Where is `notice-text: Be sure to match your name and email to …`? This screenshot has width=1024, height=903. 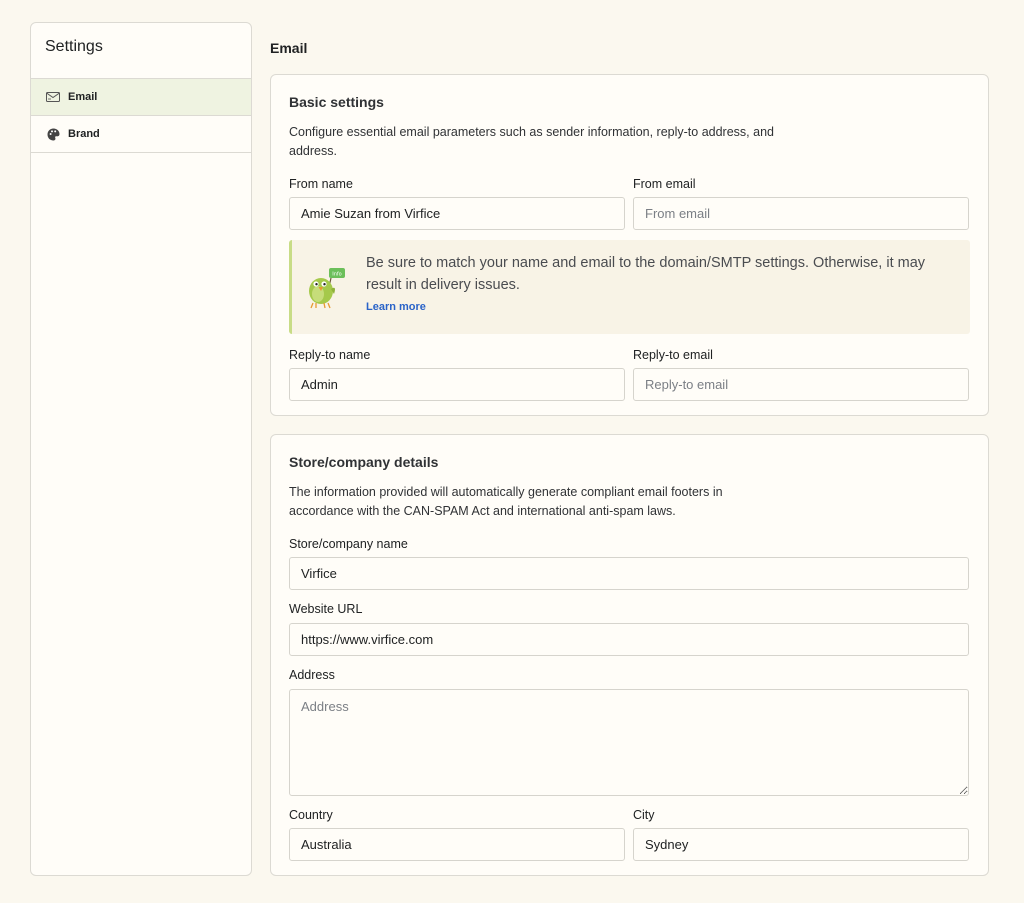 notice-text: Be sure to match your name and email to … is located at coordinates (646, 274).